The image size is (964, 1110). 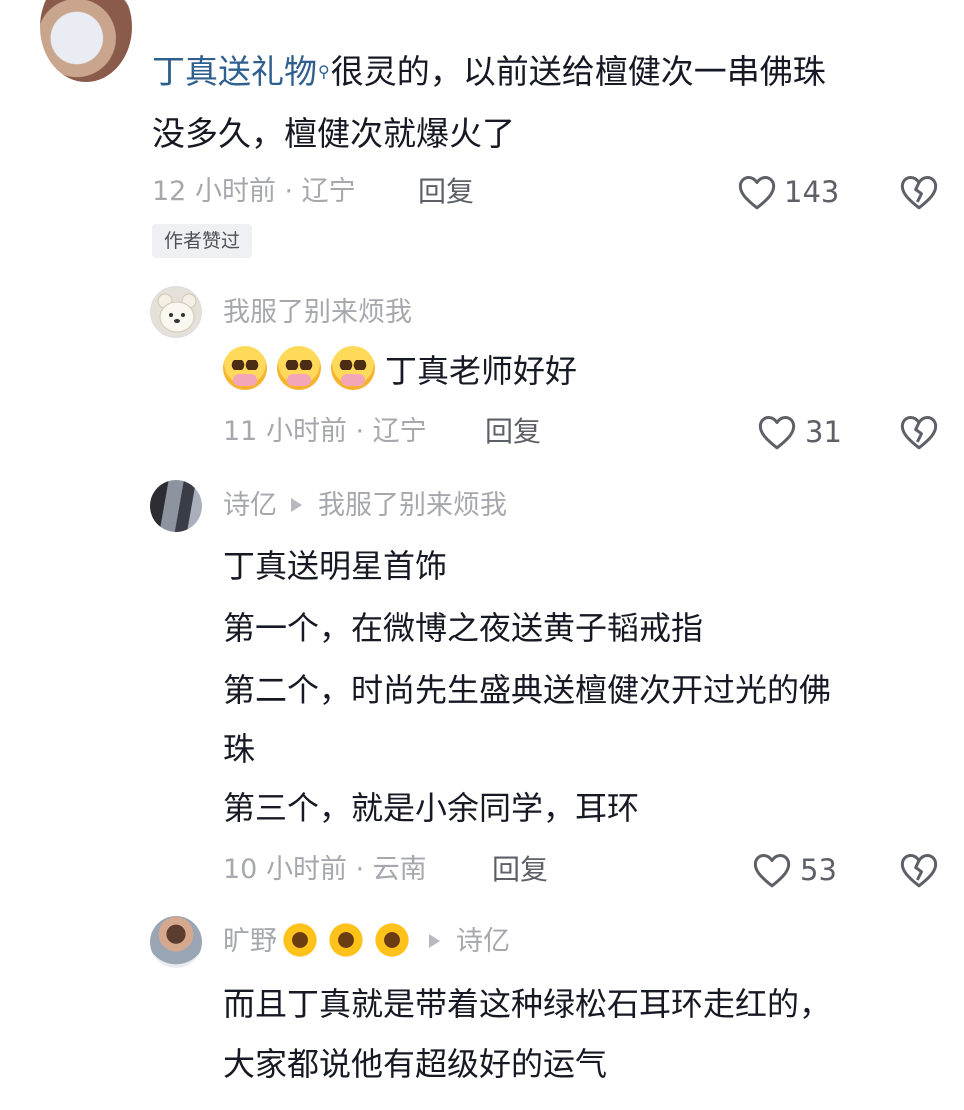 What do you see at coordinates (335, 566) in the screenshot?
I see `comment-text: 丁真送明星首饰` at bounding box center [335, 566].